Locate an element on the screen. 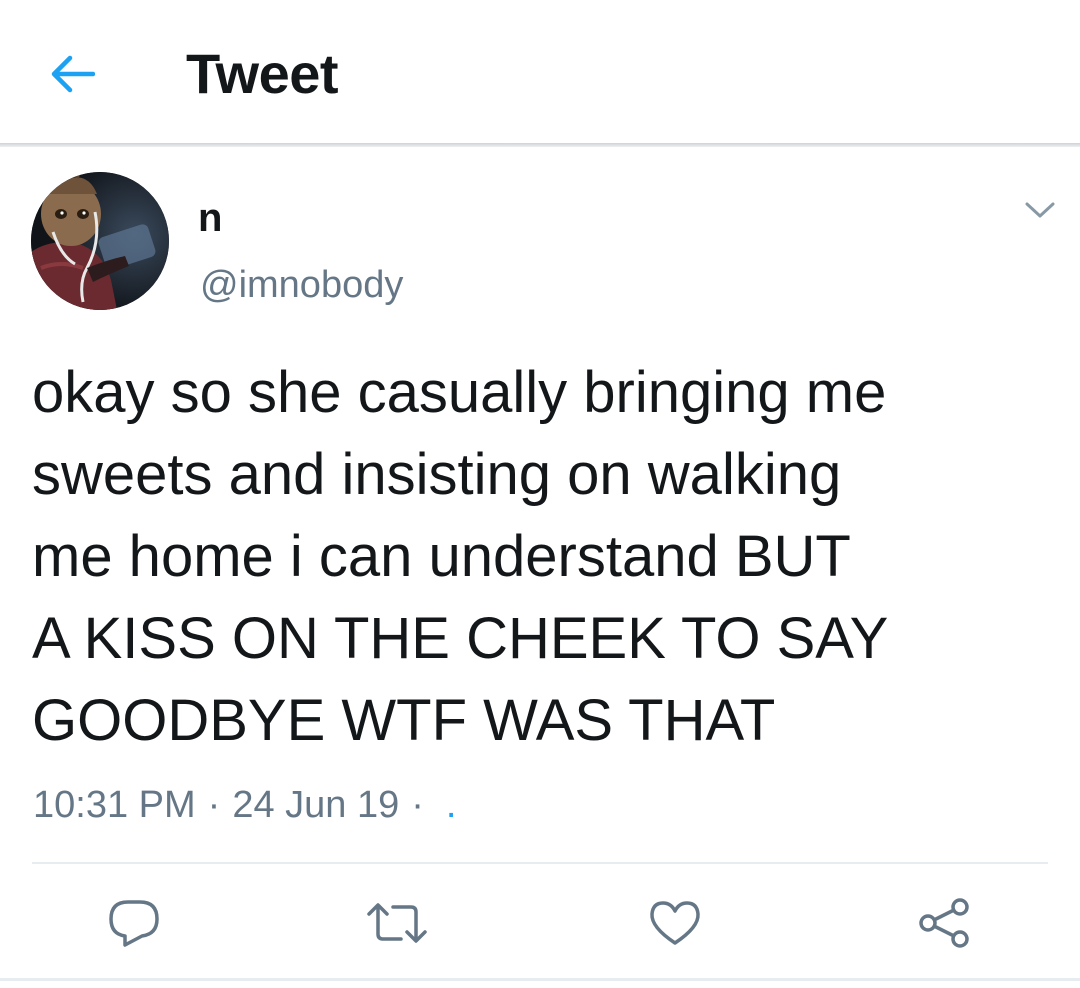 The width and height of the screenshot is (1080, 988). arrow-left-icon is located at coordinates (73, 74).